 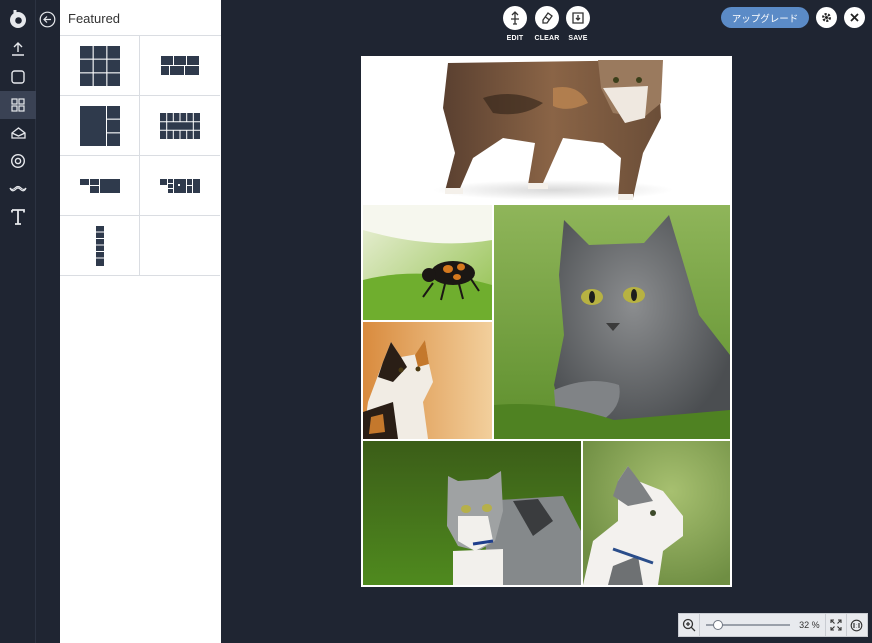 What do you see at coordinates (18, 161) in the screenshot?
I see `circle-target-icon` at bounding box center [18, 161].